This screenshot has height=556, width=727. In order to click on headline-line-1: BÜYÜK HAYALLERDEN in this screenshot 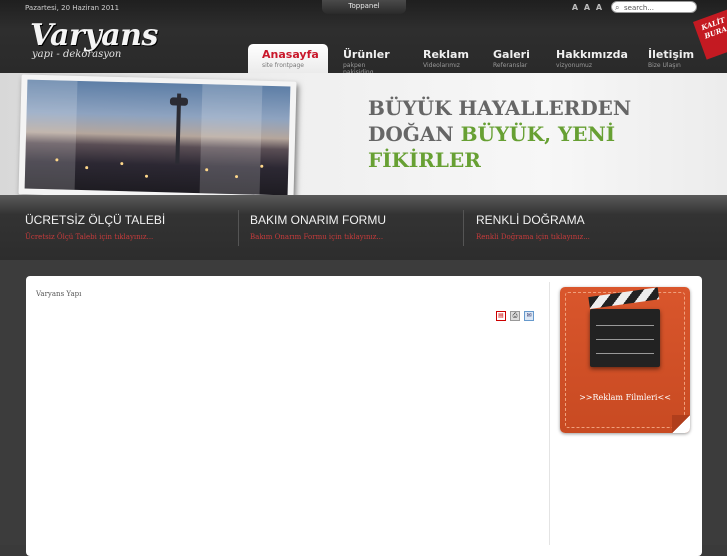, I will do `click(500, 108)`.